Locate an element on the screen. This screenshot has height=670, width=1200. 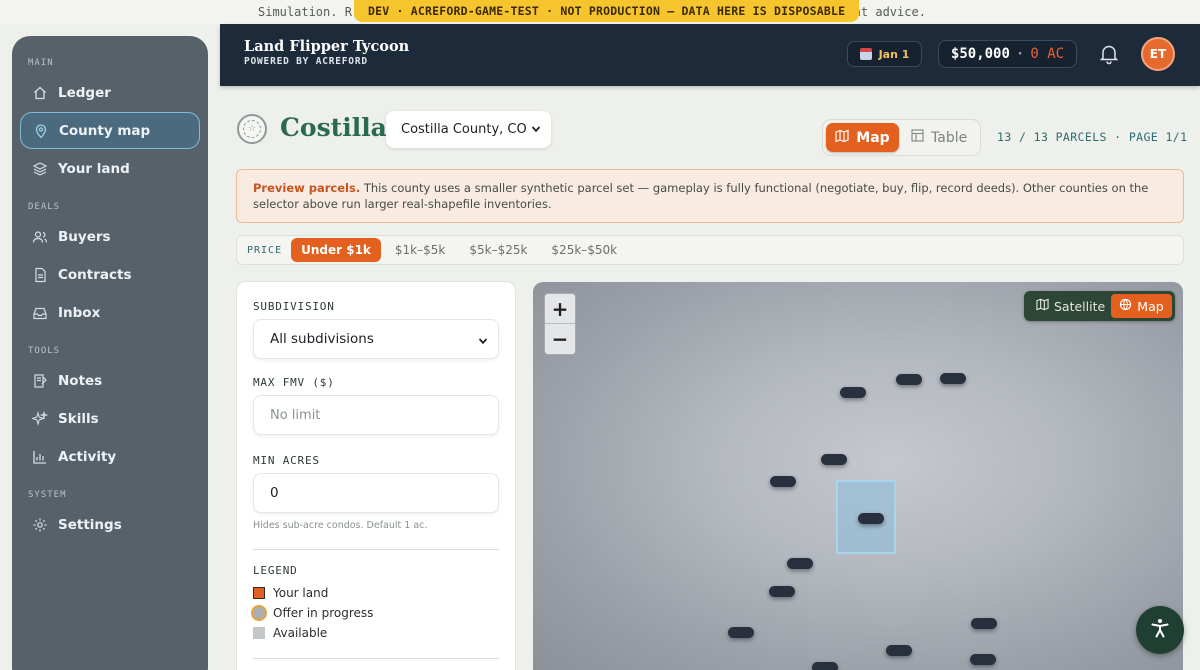
sidebar-item-label: Ledger is located at coordinates (84, 92).